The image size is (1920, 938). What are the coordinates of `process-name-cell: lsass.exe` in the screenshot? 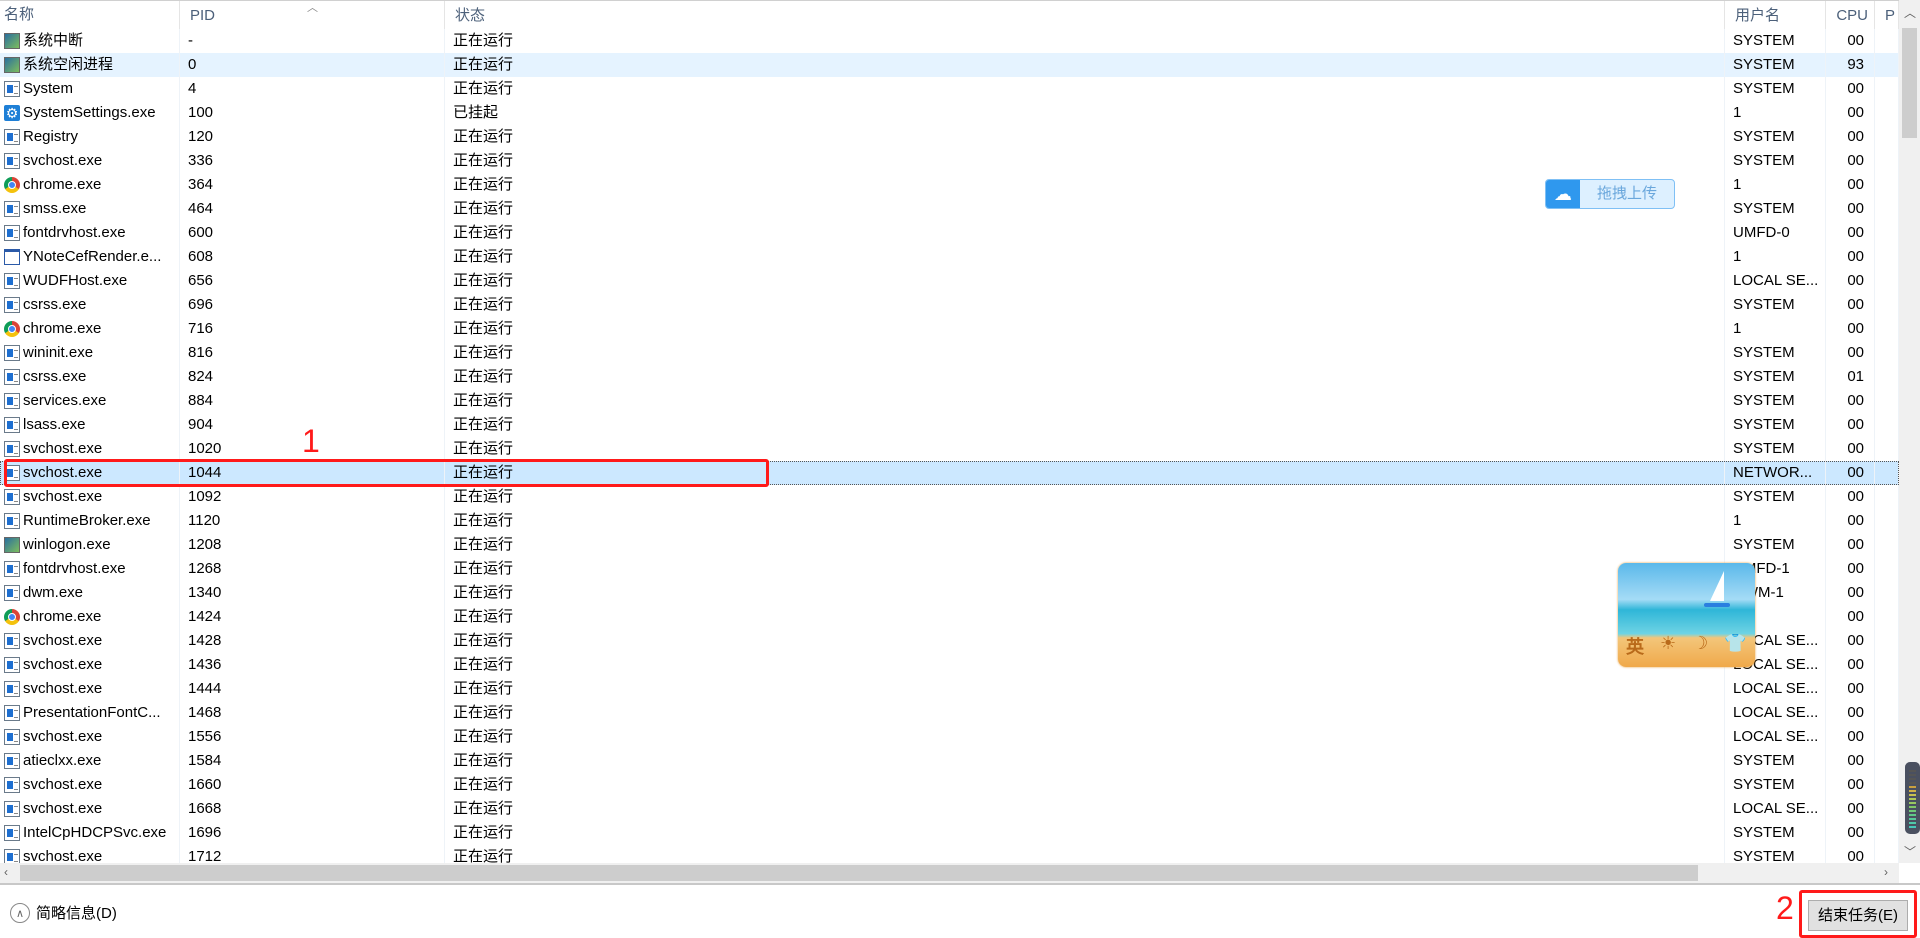 It's located at (90, 425).